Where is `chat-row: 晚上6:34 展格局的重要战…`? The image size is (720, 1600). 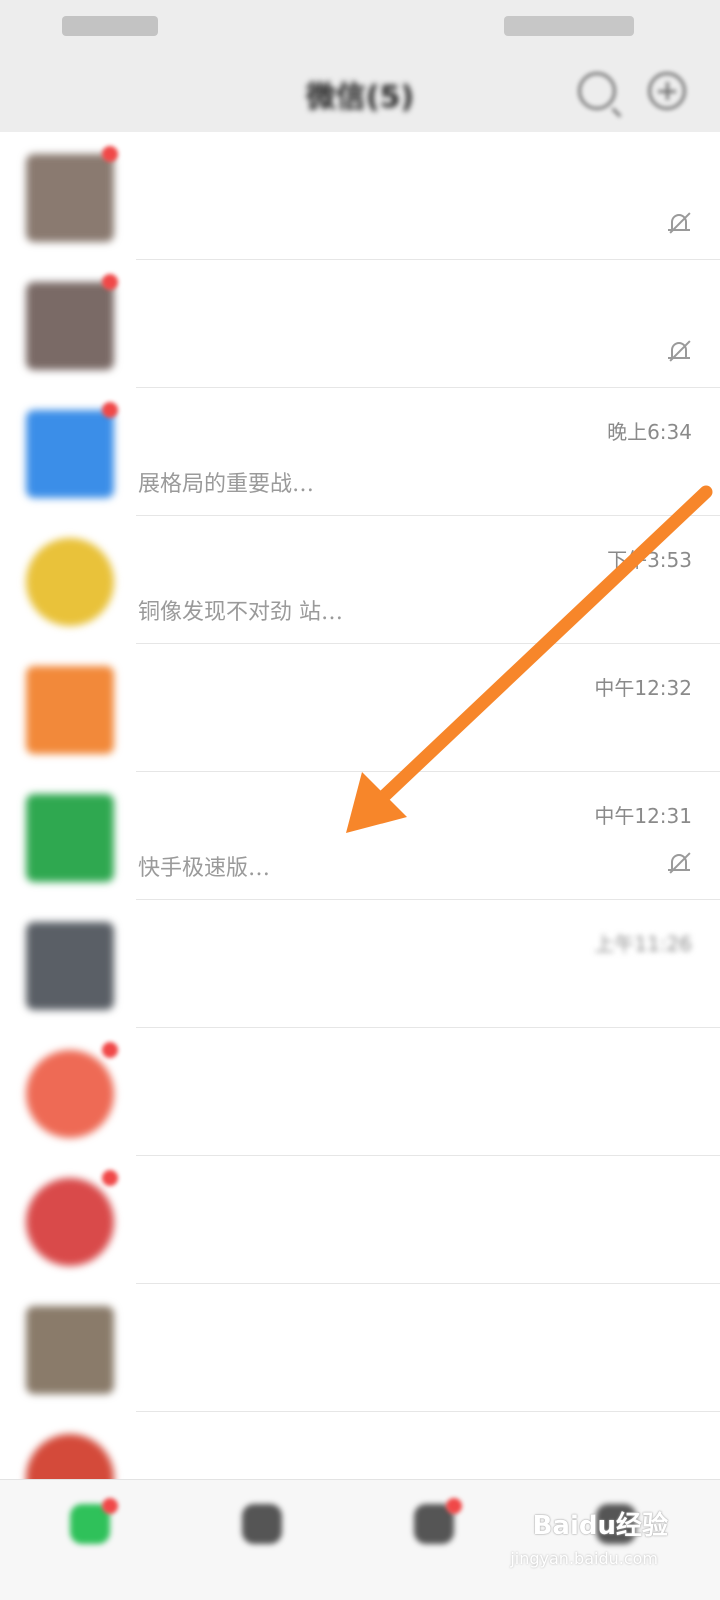
chat-row: 晚上6:34 展格局的重要战… is located at coordinates (360, 452).